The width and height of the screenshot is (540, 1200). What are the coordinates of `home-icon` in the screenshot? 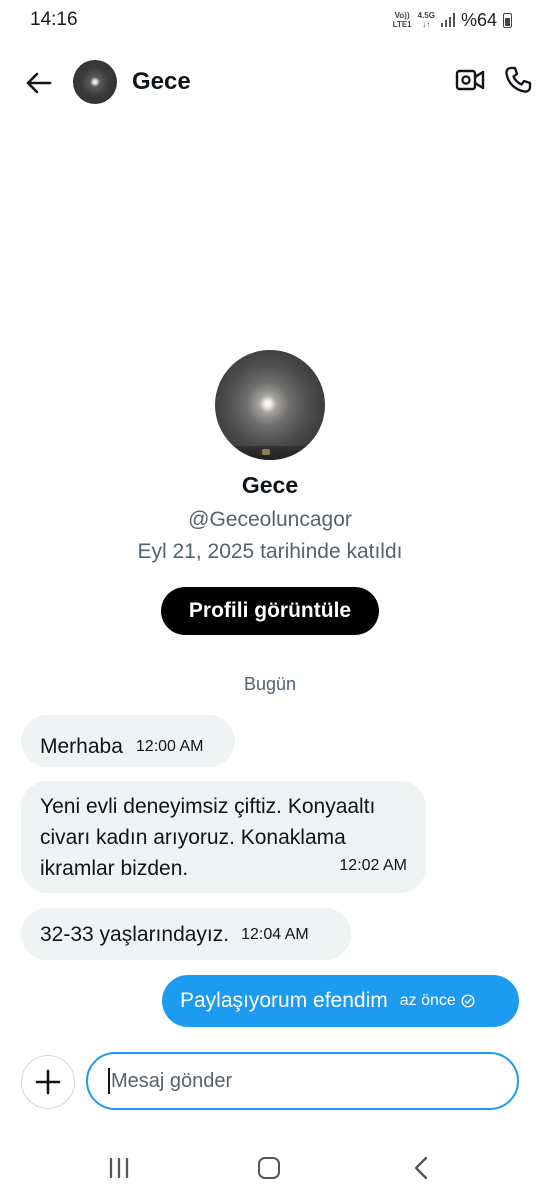 It's located at (269, 1168).